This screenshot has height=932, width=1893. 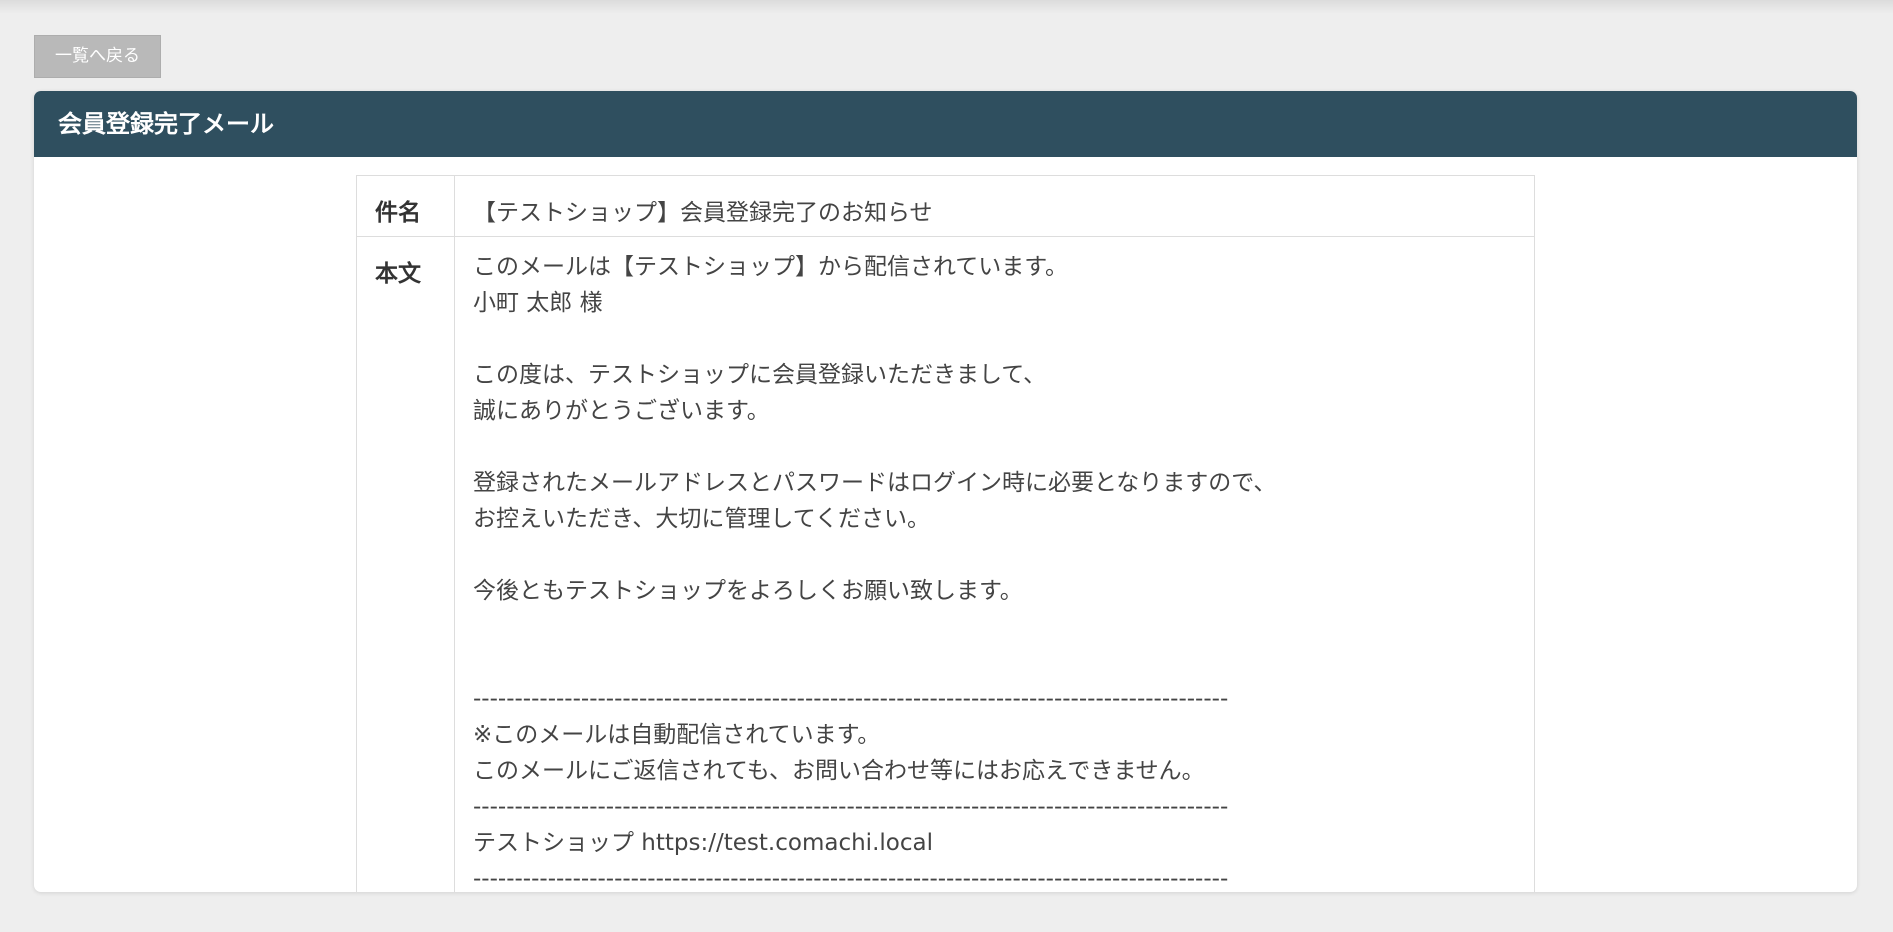 I want to click on panel-title: 会員登録完了メール, so click(x=945, y=124).